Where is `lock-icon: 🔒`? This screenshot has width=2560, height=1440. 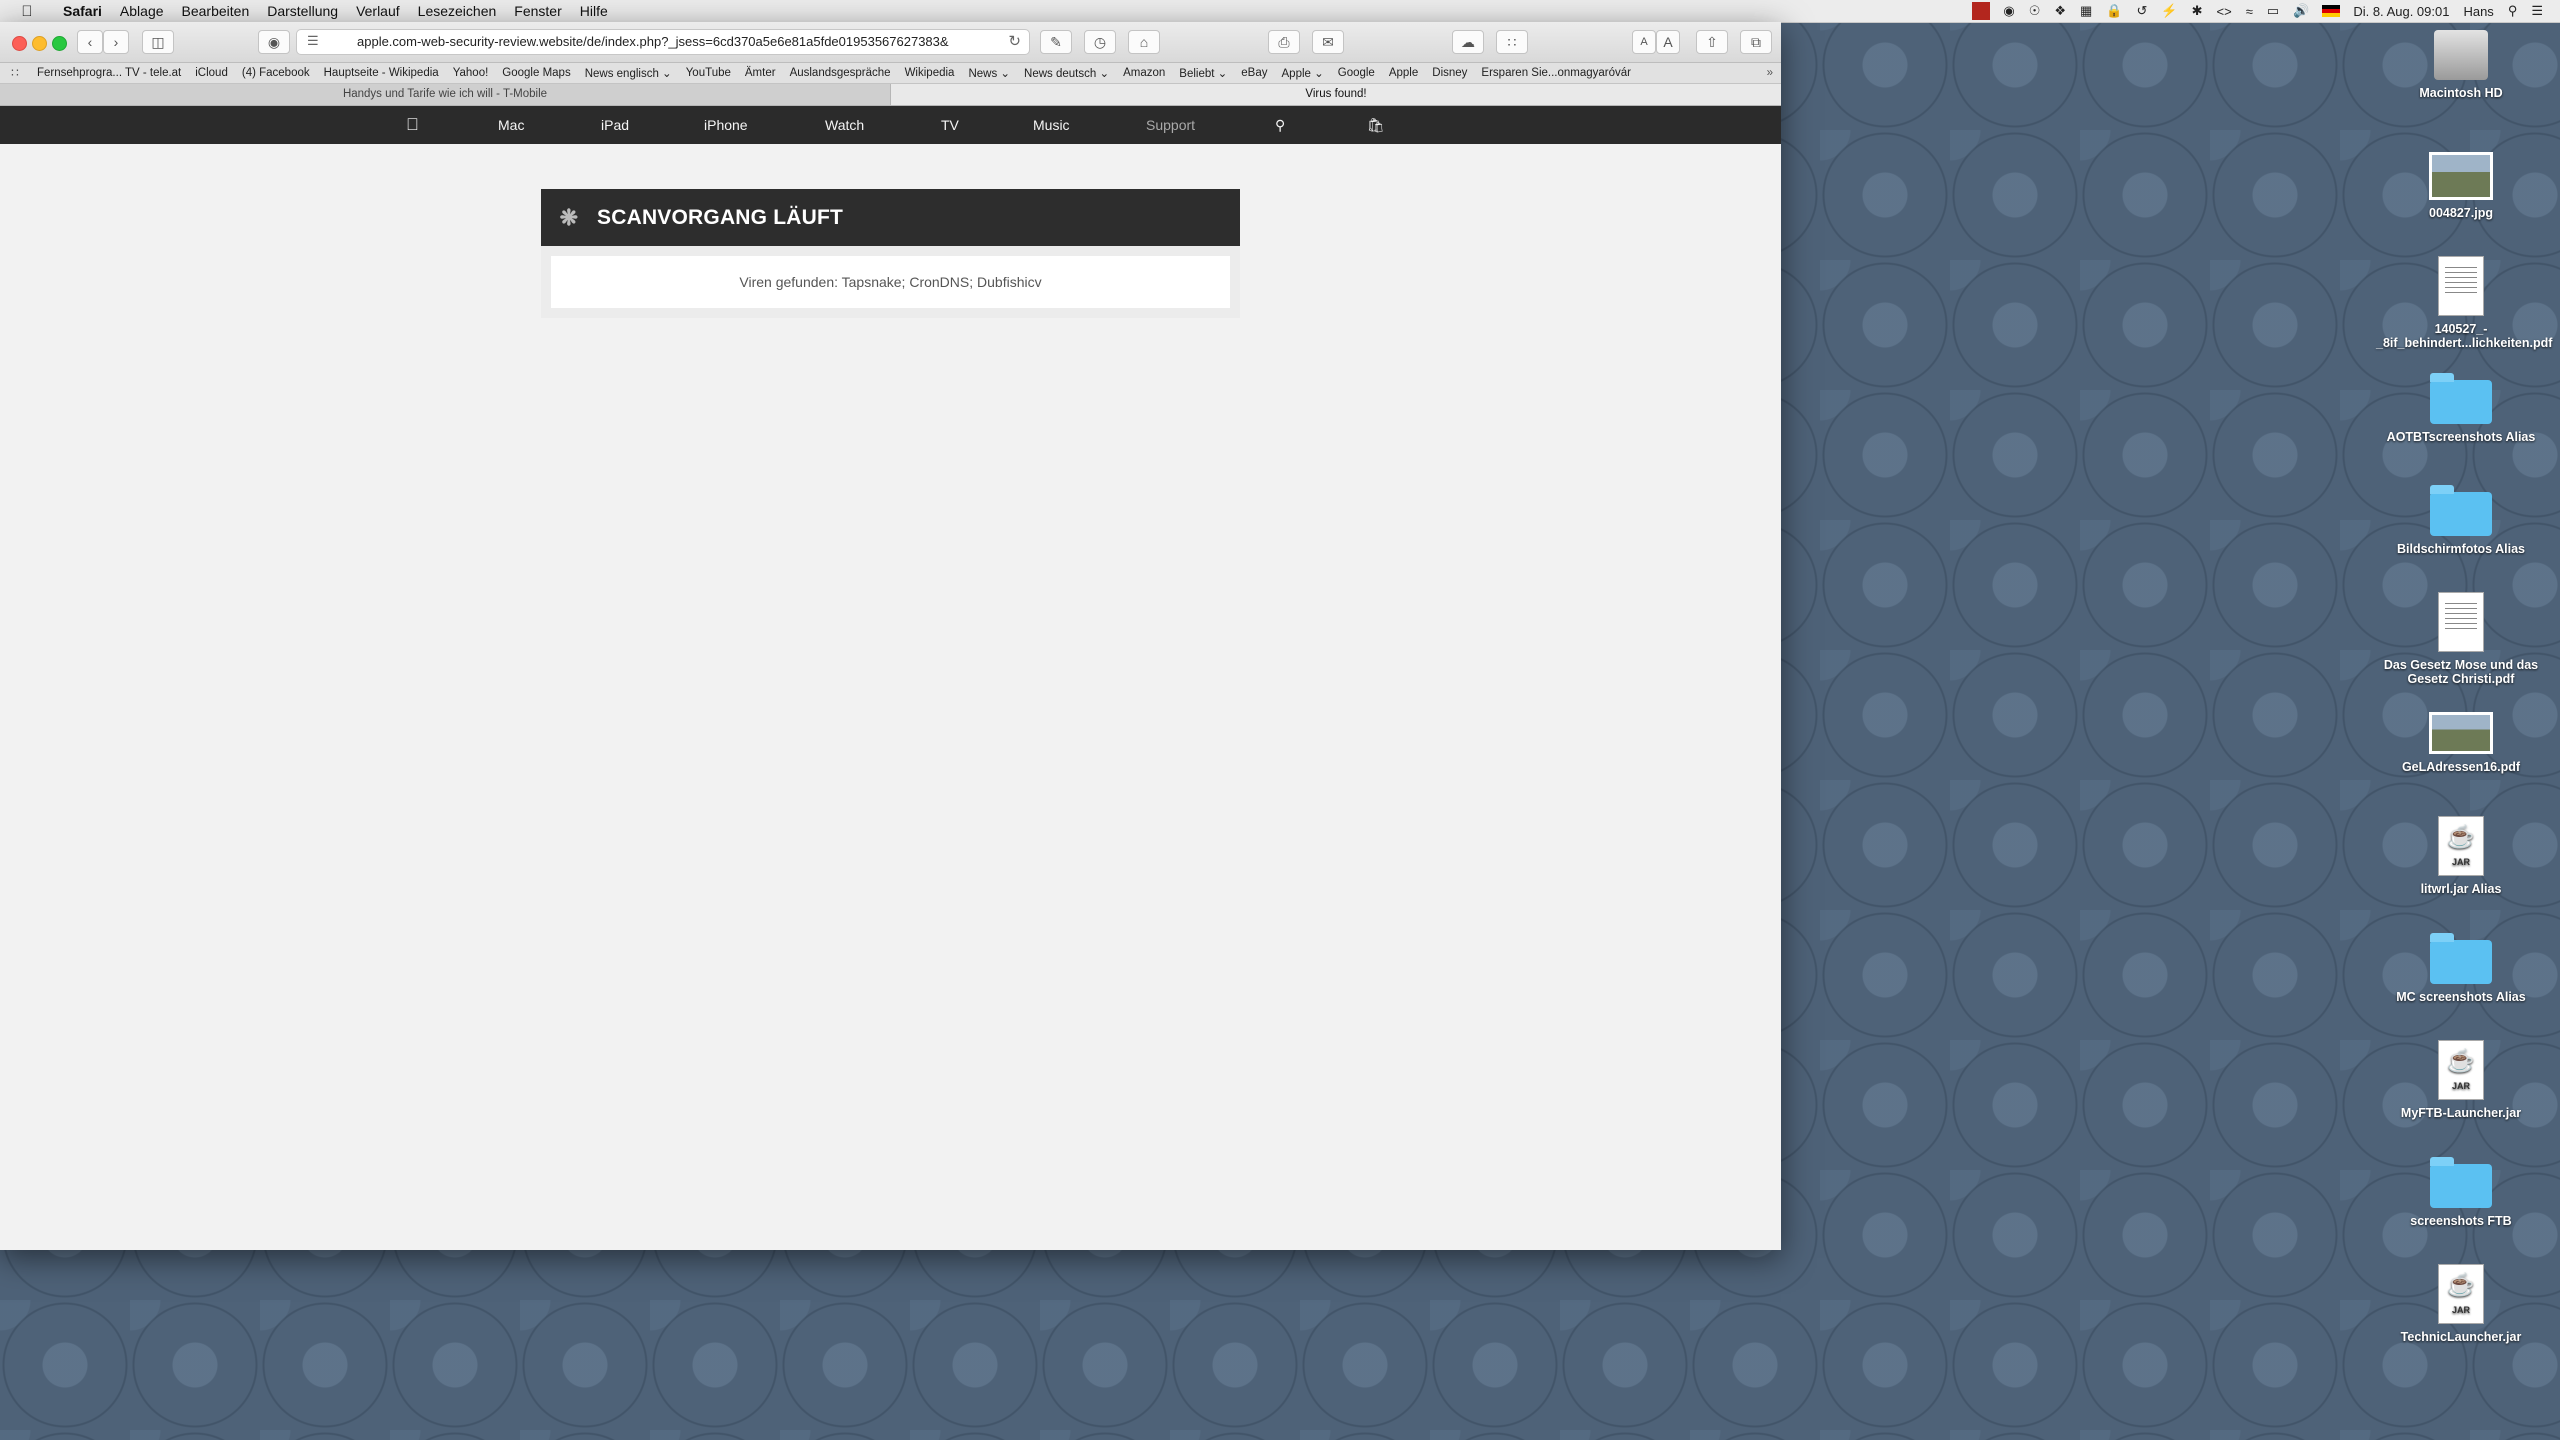
lock-icon: 🔒 is located at coordinates (2114, 11).